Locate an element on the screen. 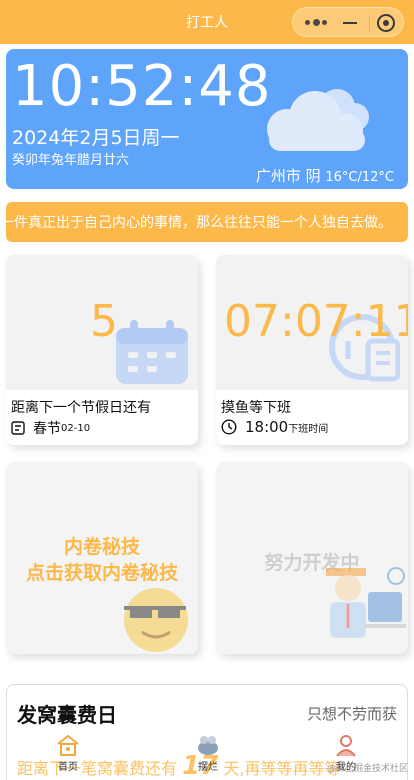  promo-line1: 内卷秘技 is located at coordinates (101, 547).